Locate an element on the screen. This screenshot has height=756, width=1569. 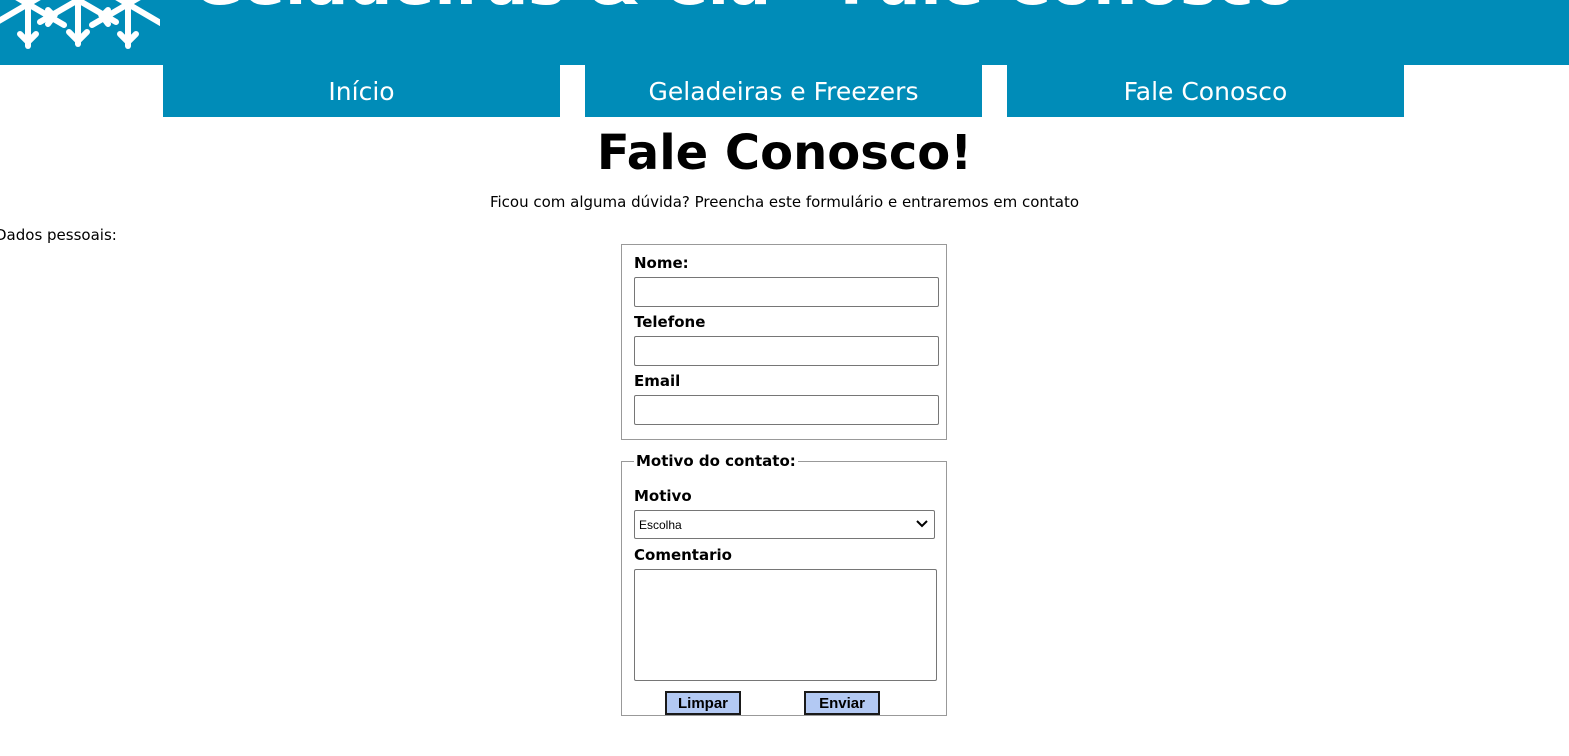
name-label: Nome: is located at coordinates (661, 263).